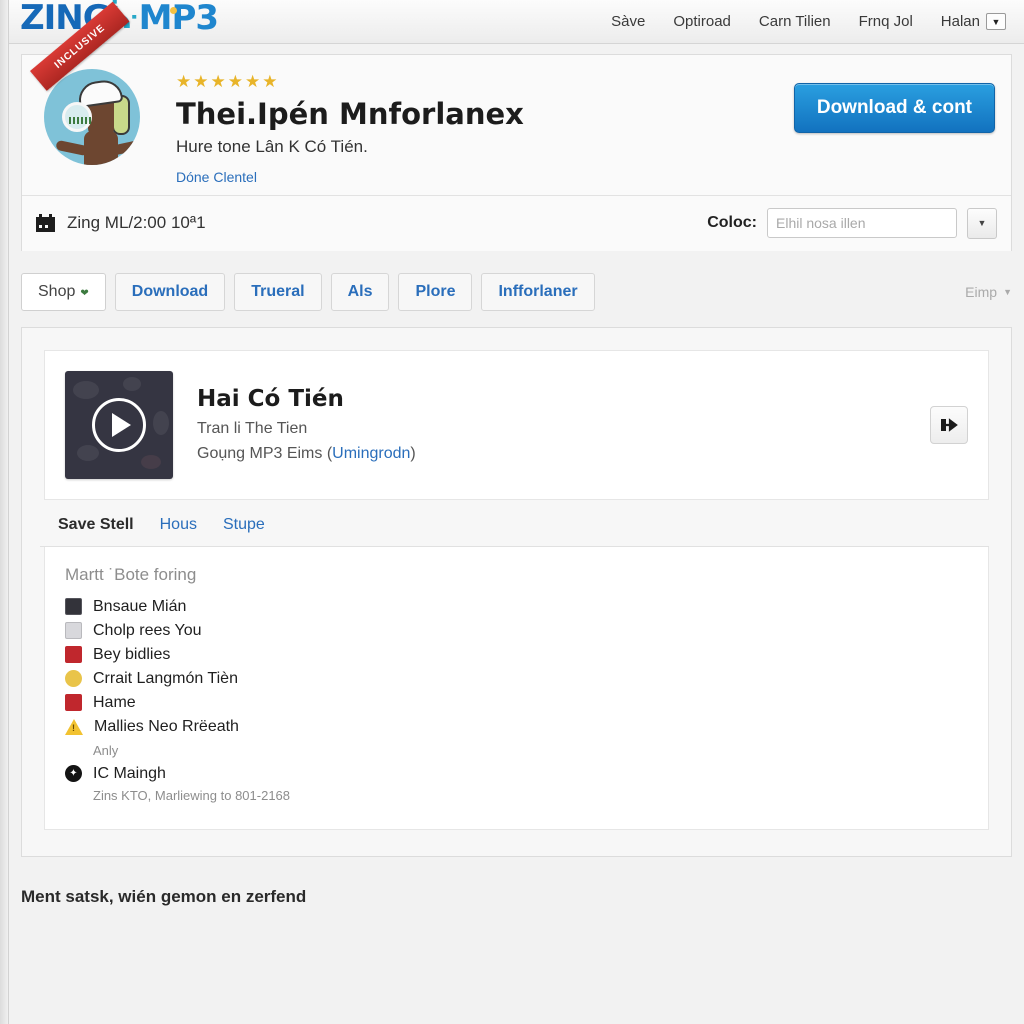 The height and width of the screenshot is (1024, 1024). What do you see at coordinates (272, 146) in the screenshot?
I see `hero-subtitle: Hure tone Lân K Có Tién.` at bounding box center [272, 146].